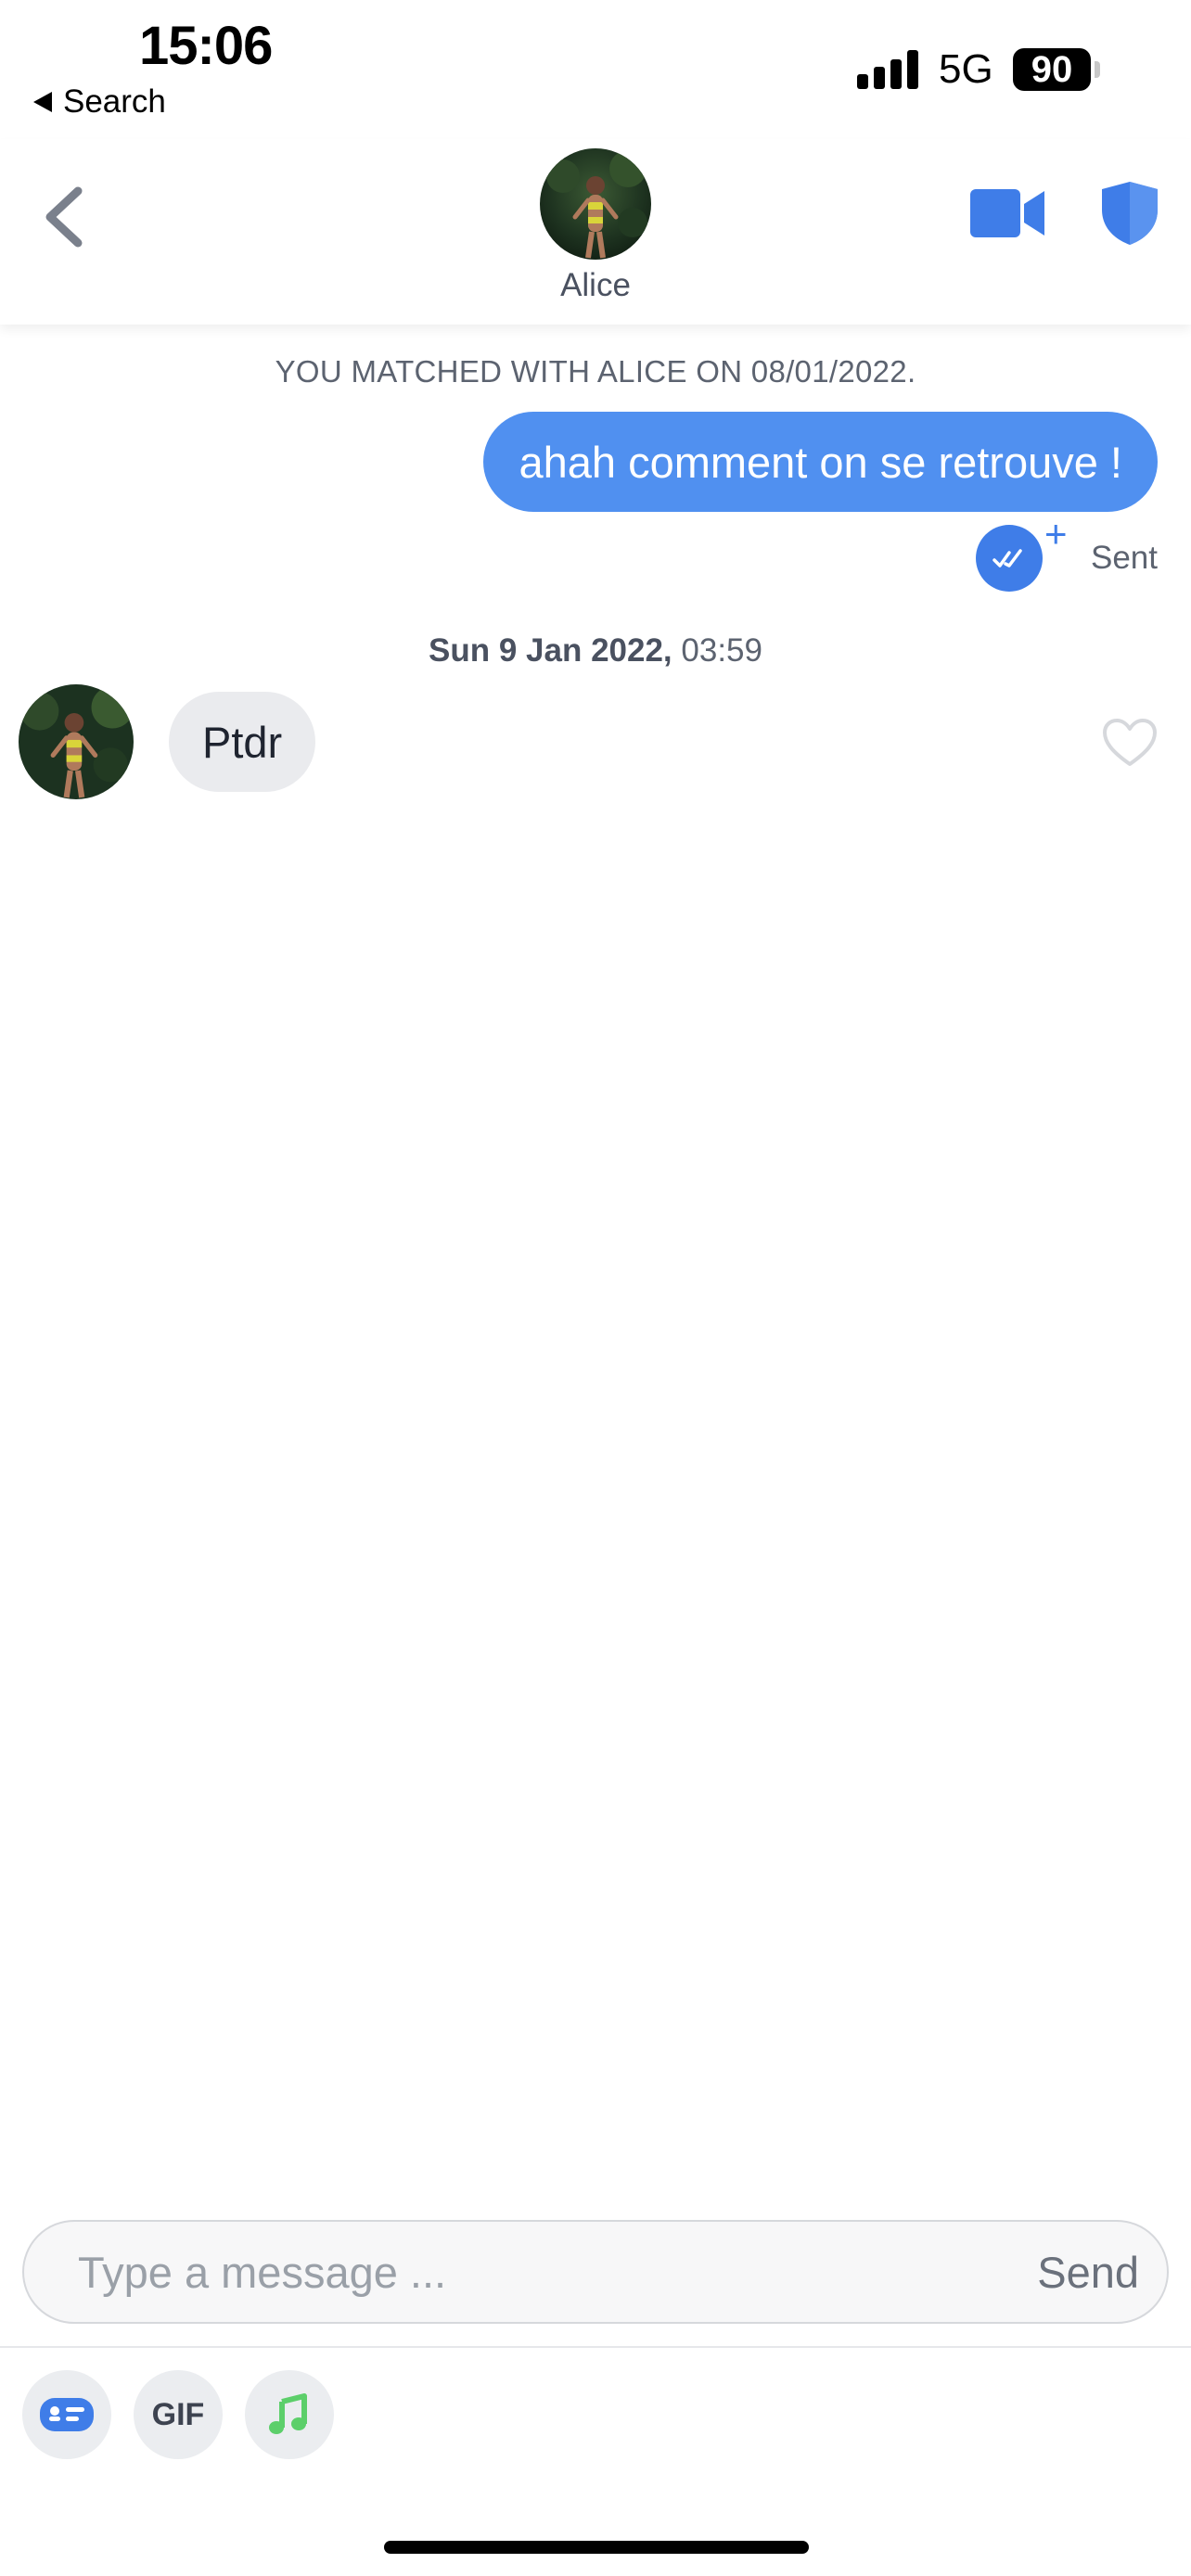 Image resolution: width=1191 pixels, height=2576 pixels. I want to click on divider, so click(595, 2347).